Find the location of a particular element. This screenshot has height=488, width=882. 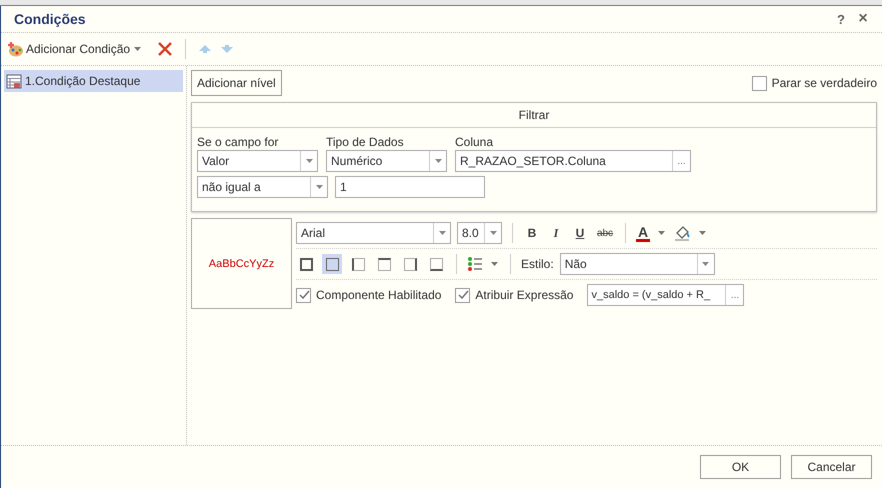

strikethrough-button: abc is located at coordinates (605, 233).